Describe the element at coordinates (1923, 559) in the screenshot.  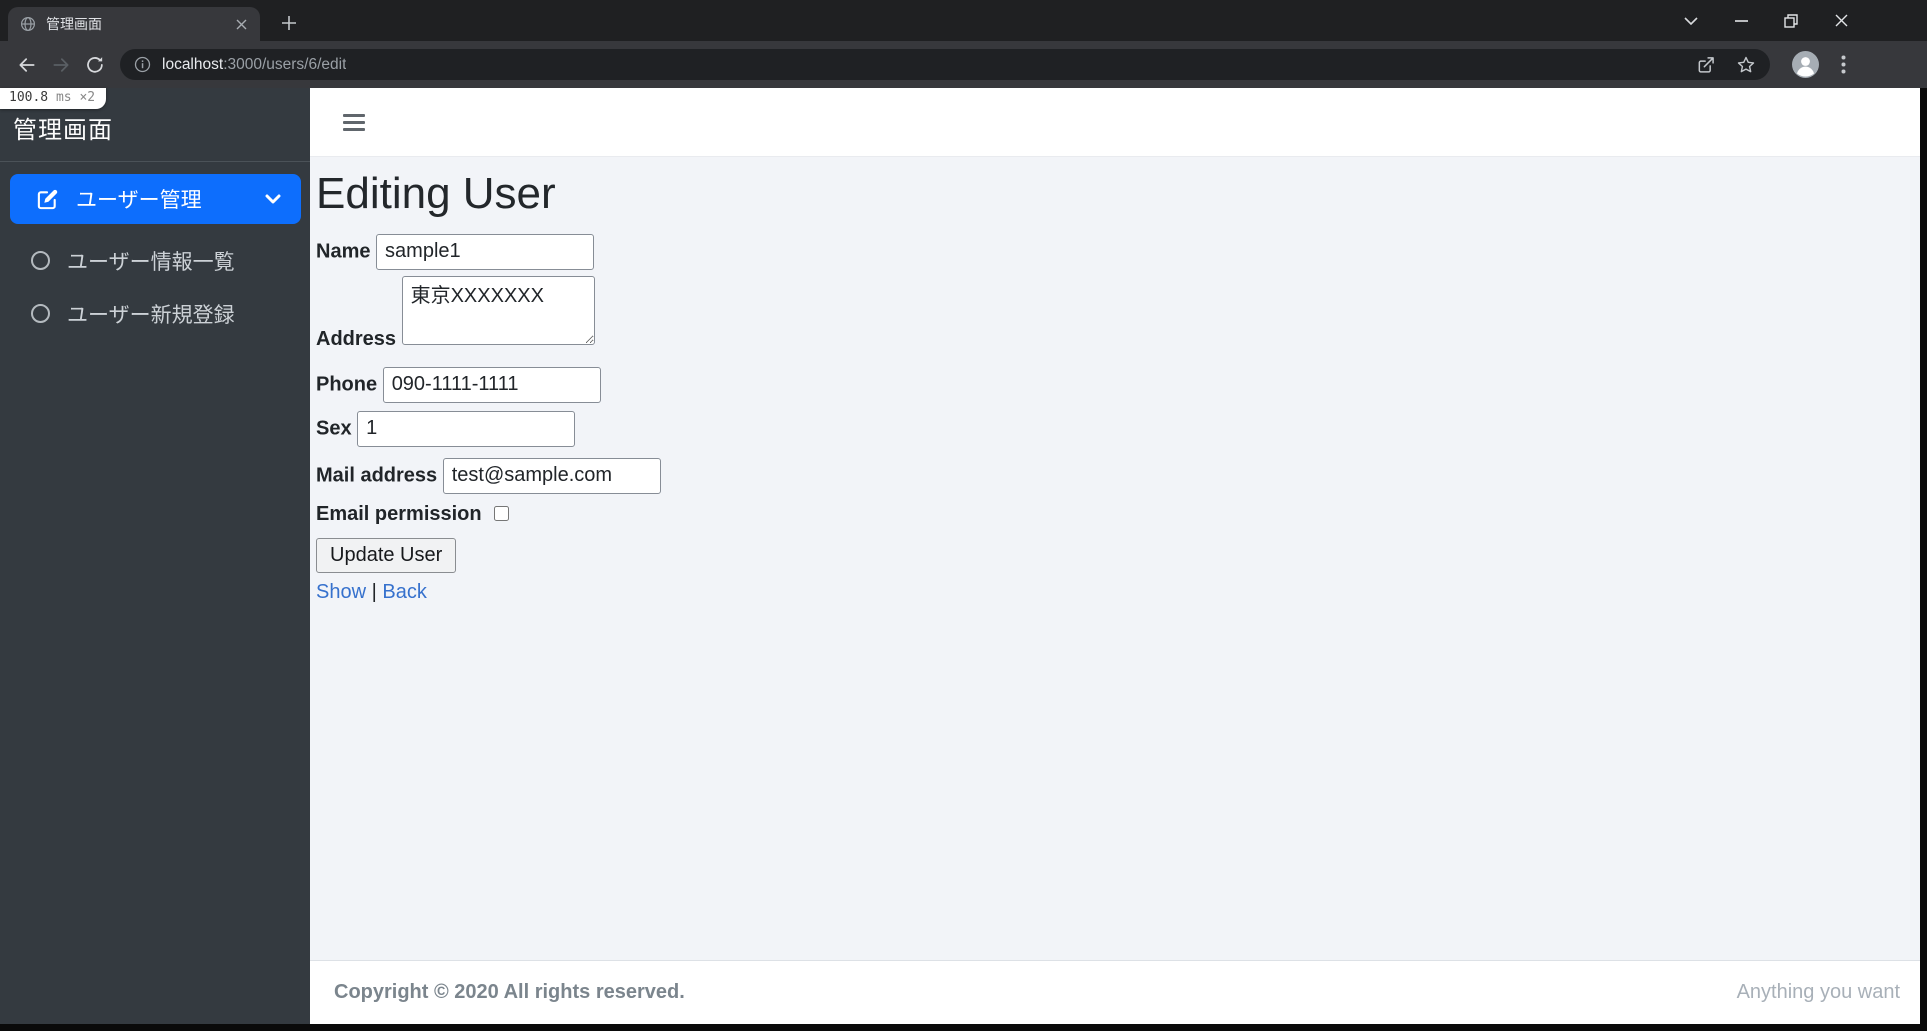
I see `window-right-edge` at that location.